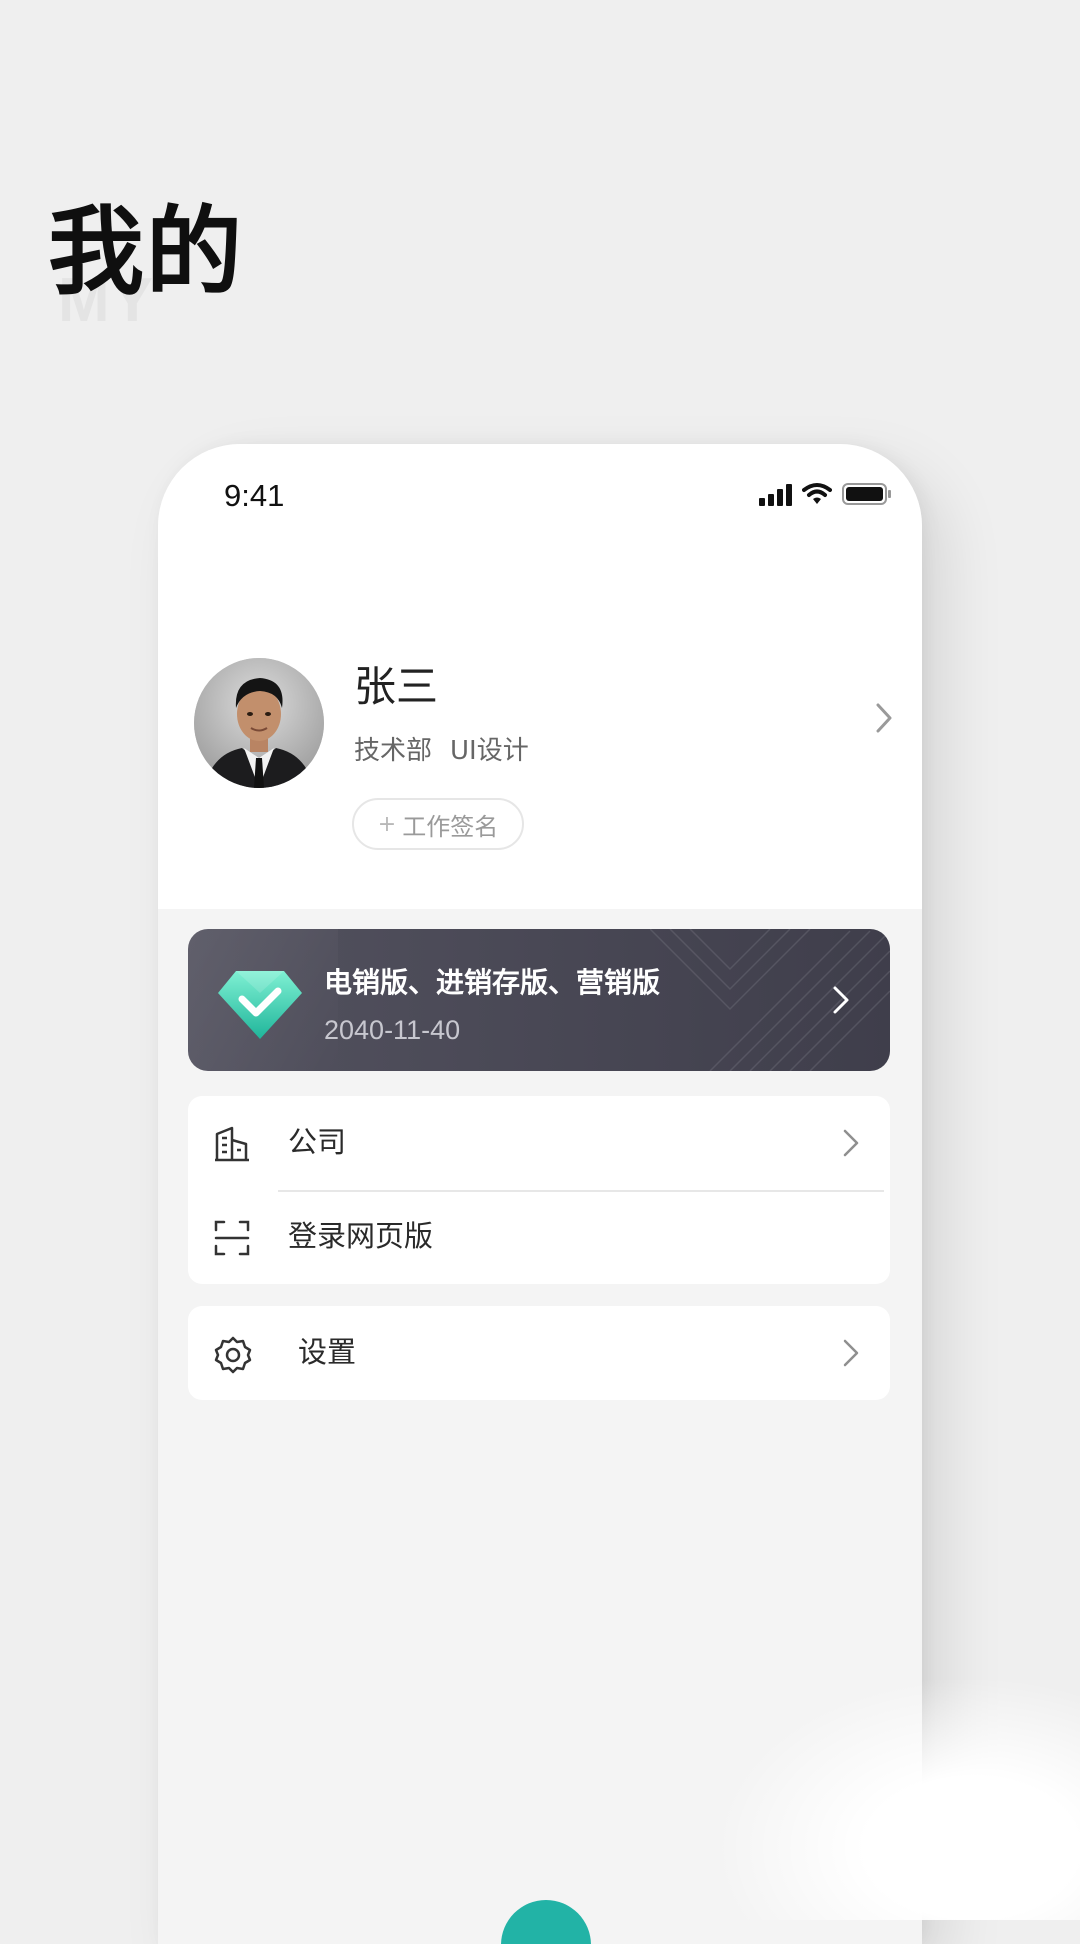 The width and height of the screenshot is (1080, 1944). What do you see at coordinates (393, 751) in the screenshot?
I see `user-department: 技术部` at bounding box center [393, 751].